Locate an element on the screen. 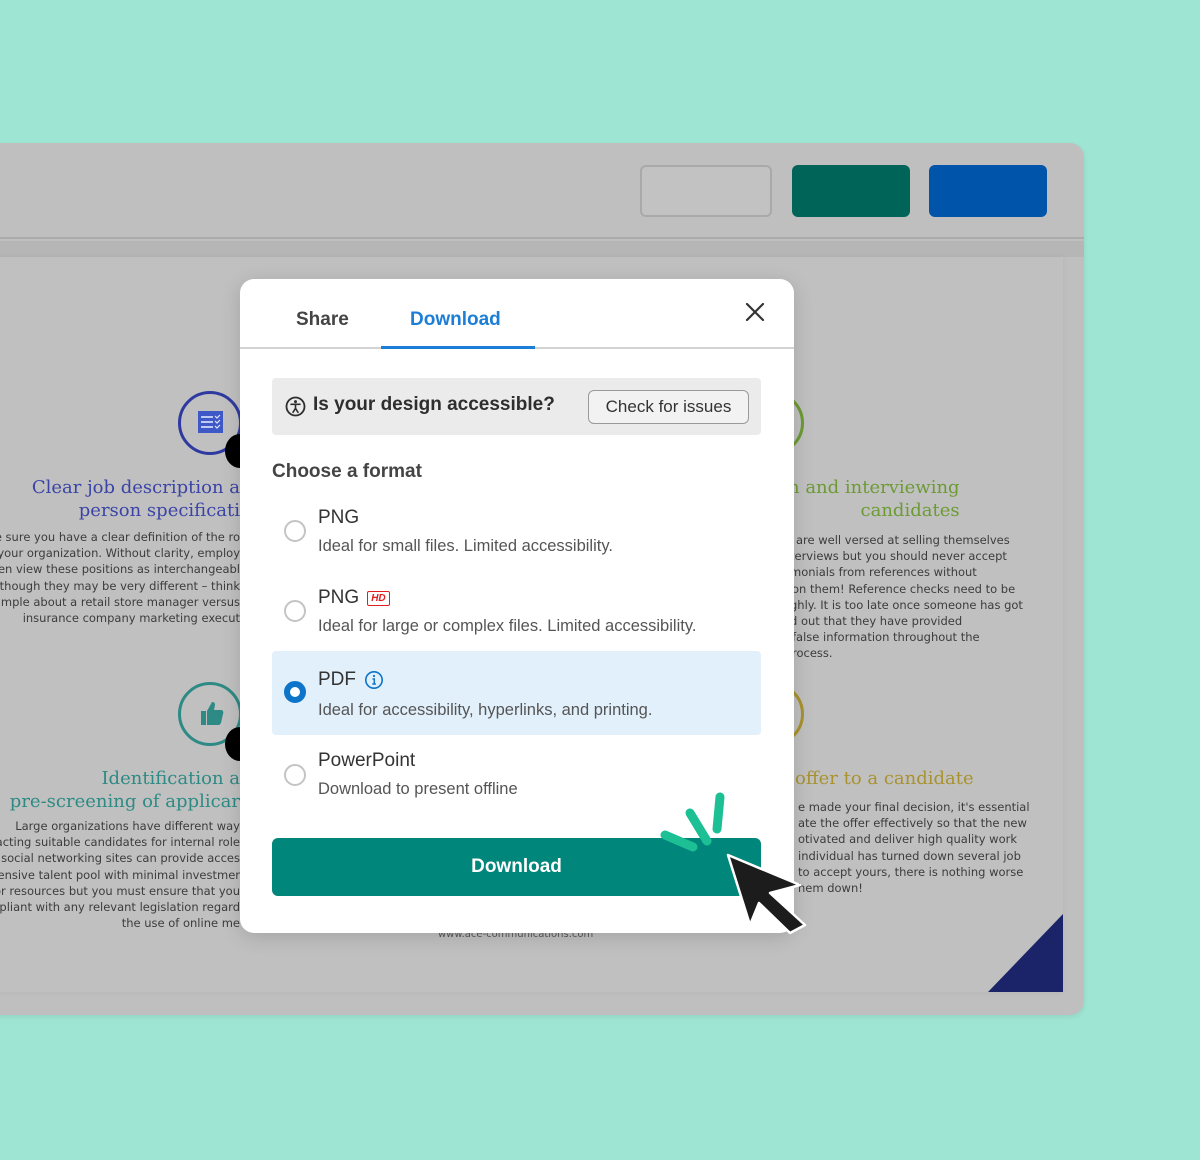 The image size is (1200, 1160). accessibility-question: Is your design accessible? is located at coordinates (434, 404).